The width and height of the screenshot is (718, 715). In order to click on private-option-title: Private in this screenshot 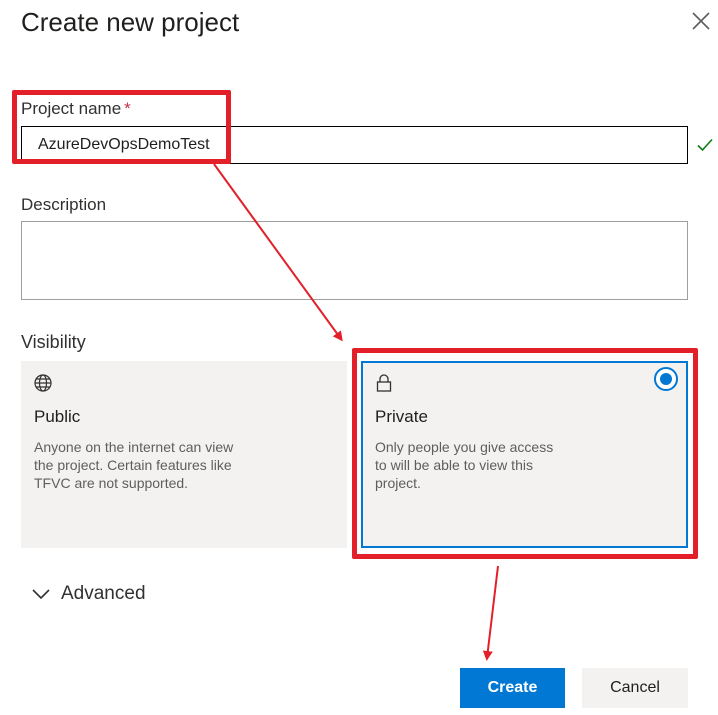, I will do `click(401, 416)`.